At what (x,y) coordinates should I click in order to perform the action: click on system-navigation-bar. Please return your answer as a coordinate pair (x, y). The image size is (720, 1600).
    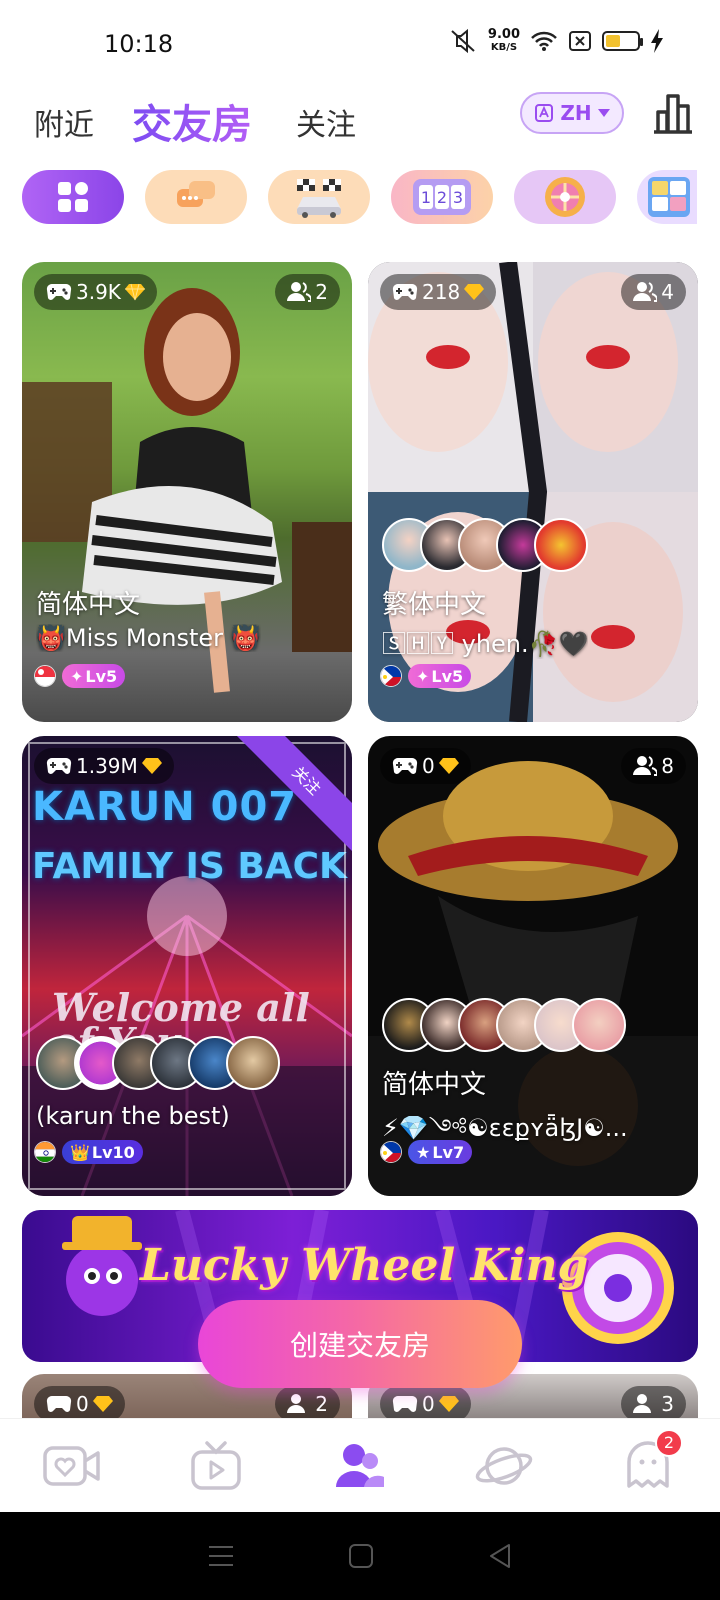
    Looking at the image, I should click on (360, 1556).